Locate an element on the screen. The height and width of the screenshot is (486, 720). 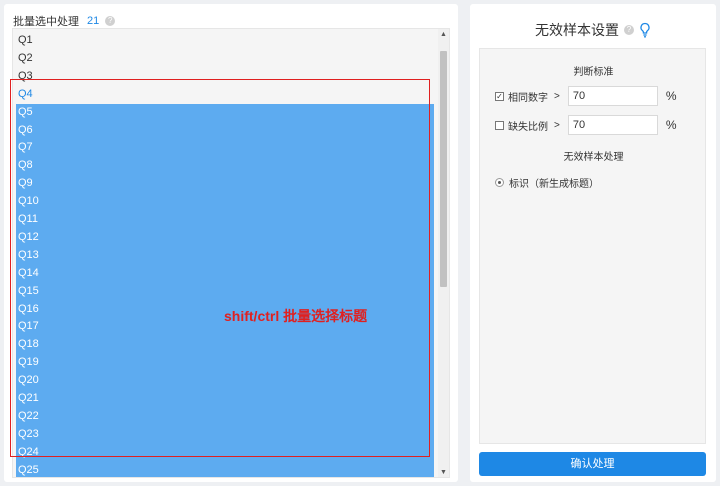
list-item: Q23 is located at coordinates (226, 434).